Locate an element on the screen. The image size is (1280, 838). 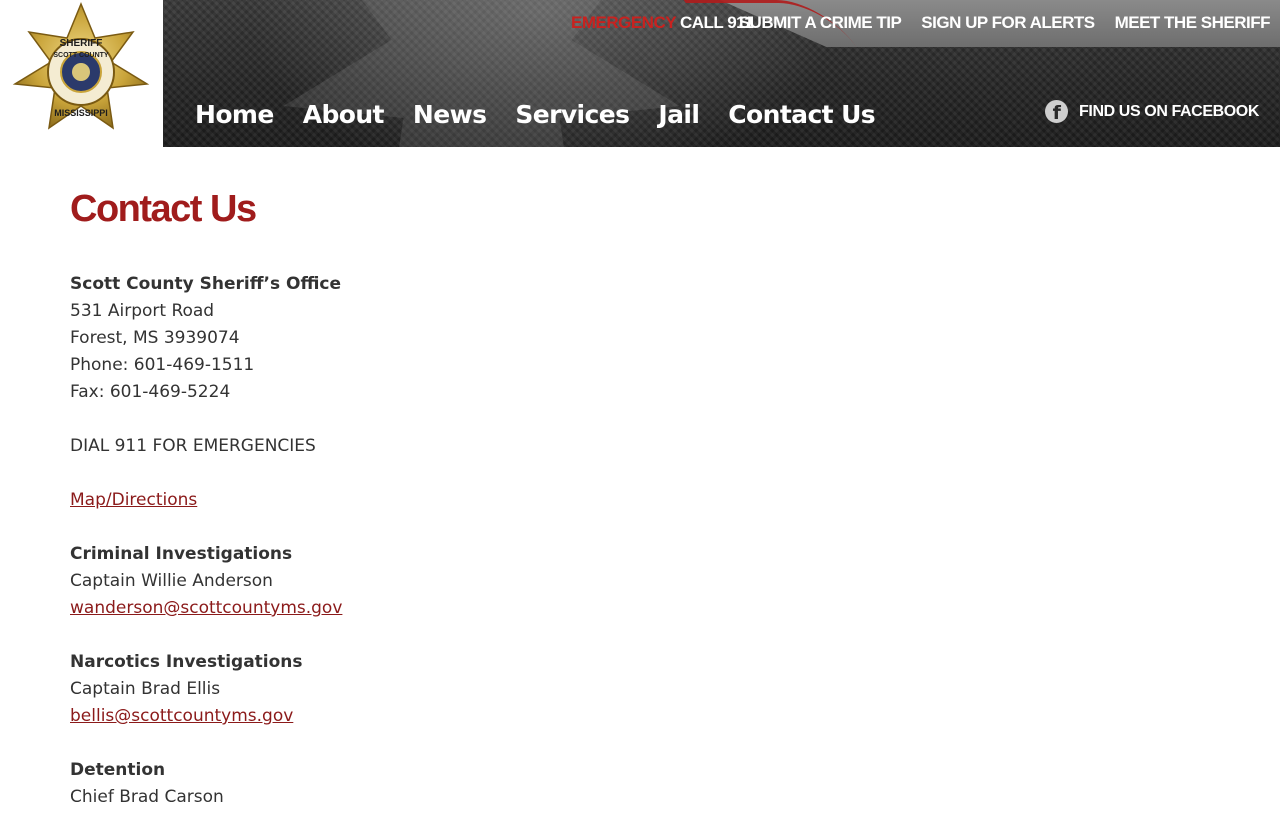
sign-up-for-alerts-link: SIGN UP FOR ALERTS is located at coordinates (1008, 23).